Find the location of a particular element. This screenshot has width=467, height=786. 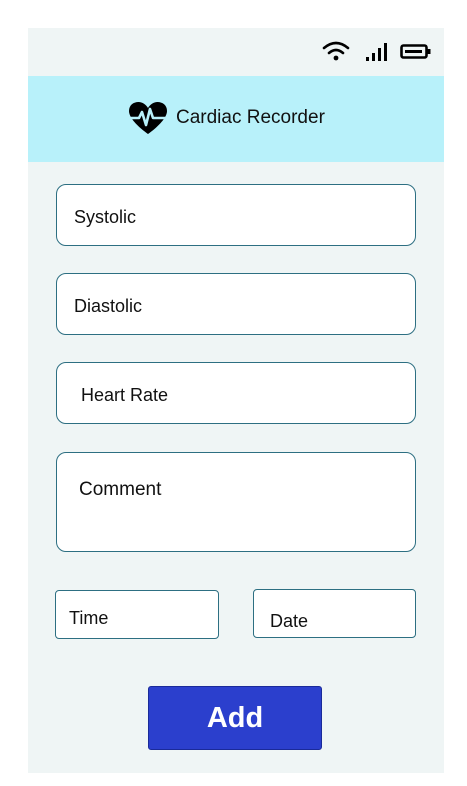

date-placeholder: Date is located at coordinates (289, 621).